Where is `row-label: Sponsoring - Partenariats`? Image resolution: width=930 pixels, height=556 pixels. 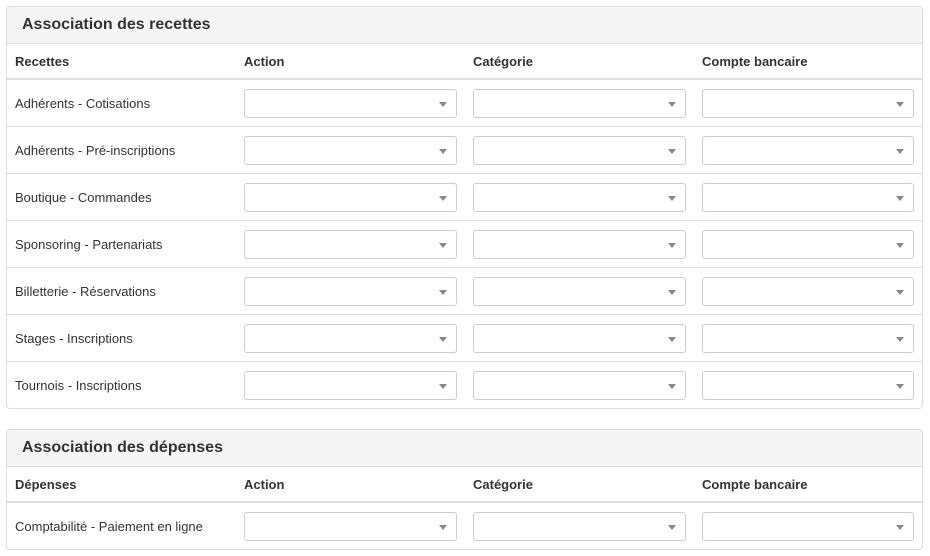
row-label: Sponsoring - Partenariats is located at coordinates (89, 244).